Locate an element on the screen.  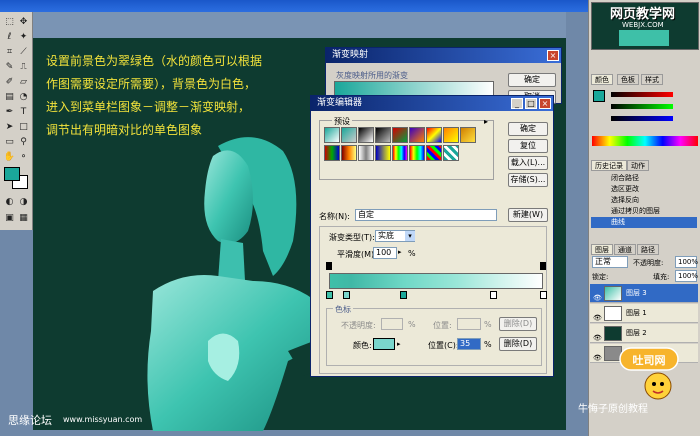
layer-row: 👁 图层 1 is located at coordinates (644, 313).